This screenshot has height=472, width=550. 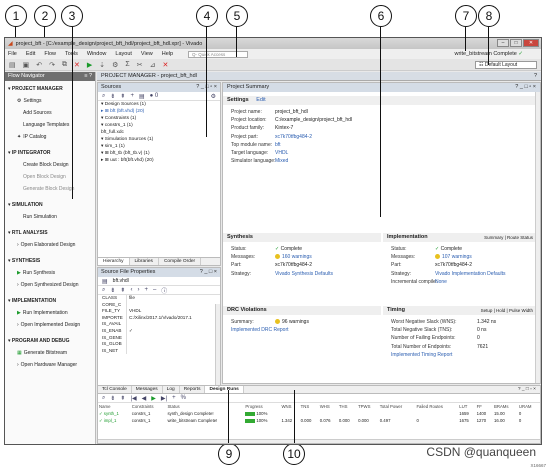 I want to click on first-icon: |◀, so click(x=133, y=398).